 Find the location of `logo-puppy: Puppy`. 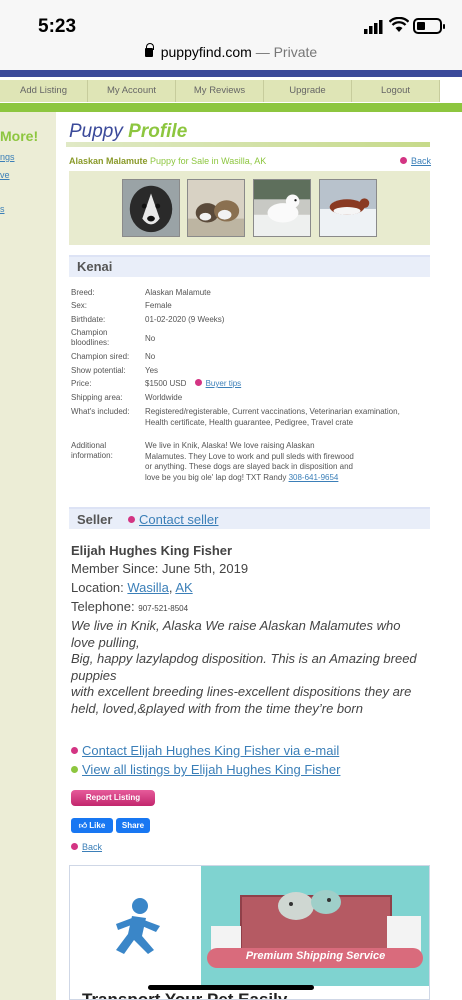

logo-puppy: Puppy is located at coordinates (96, 131).